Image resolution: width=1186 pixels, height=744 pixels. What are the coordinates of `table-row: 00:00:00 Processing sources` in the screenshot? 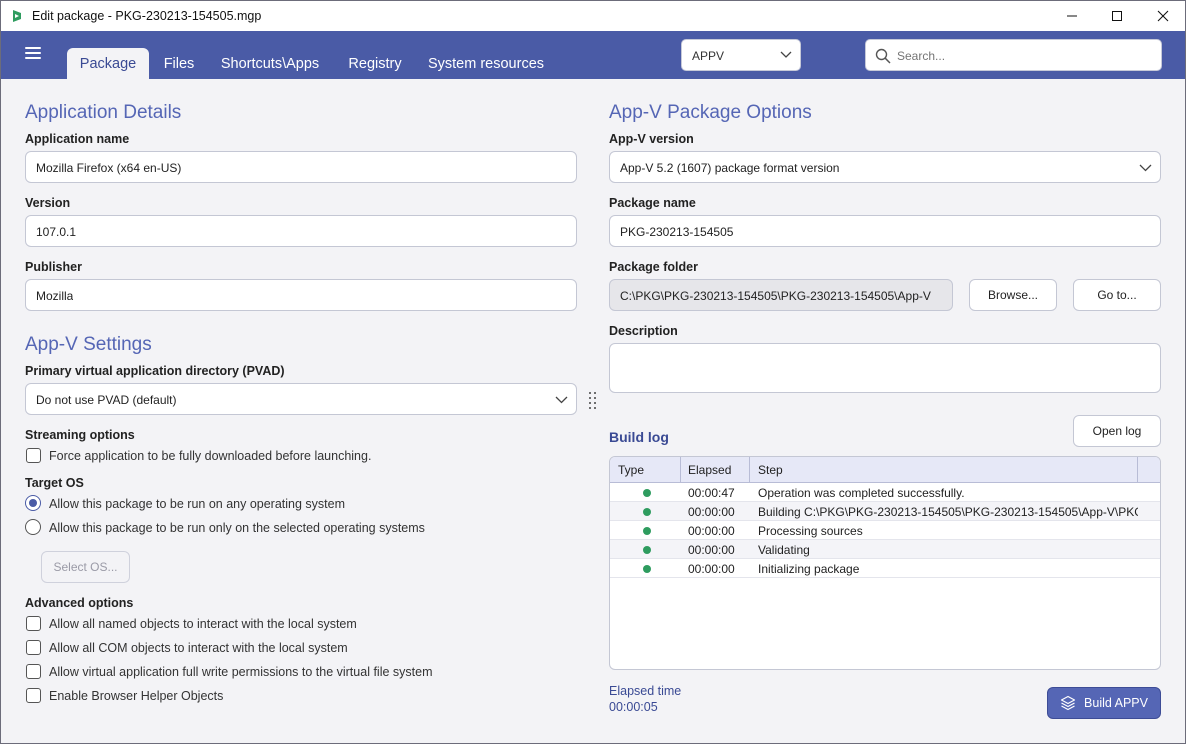 It's located at (885, 530).